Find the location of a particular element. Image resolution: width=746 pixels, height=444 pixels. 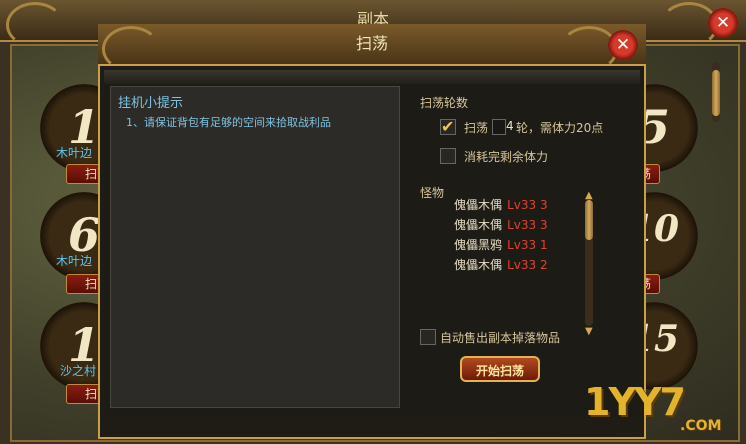

rounds-suffix: 轮，需体力20点 is located at coordinates (560, 128).